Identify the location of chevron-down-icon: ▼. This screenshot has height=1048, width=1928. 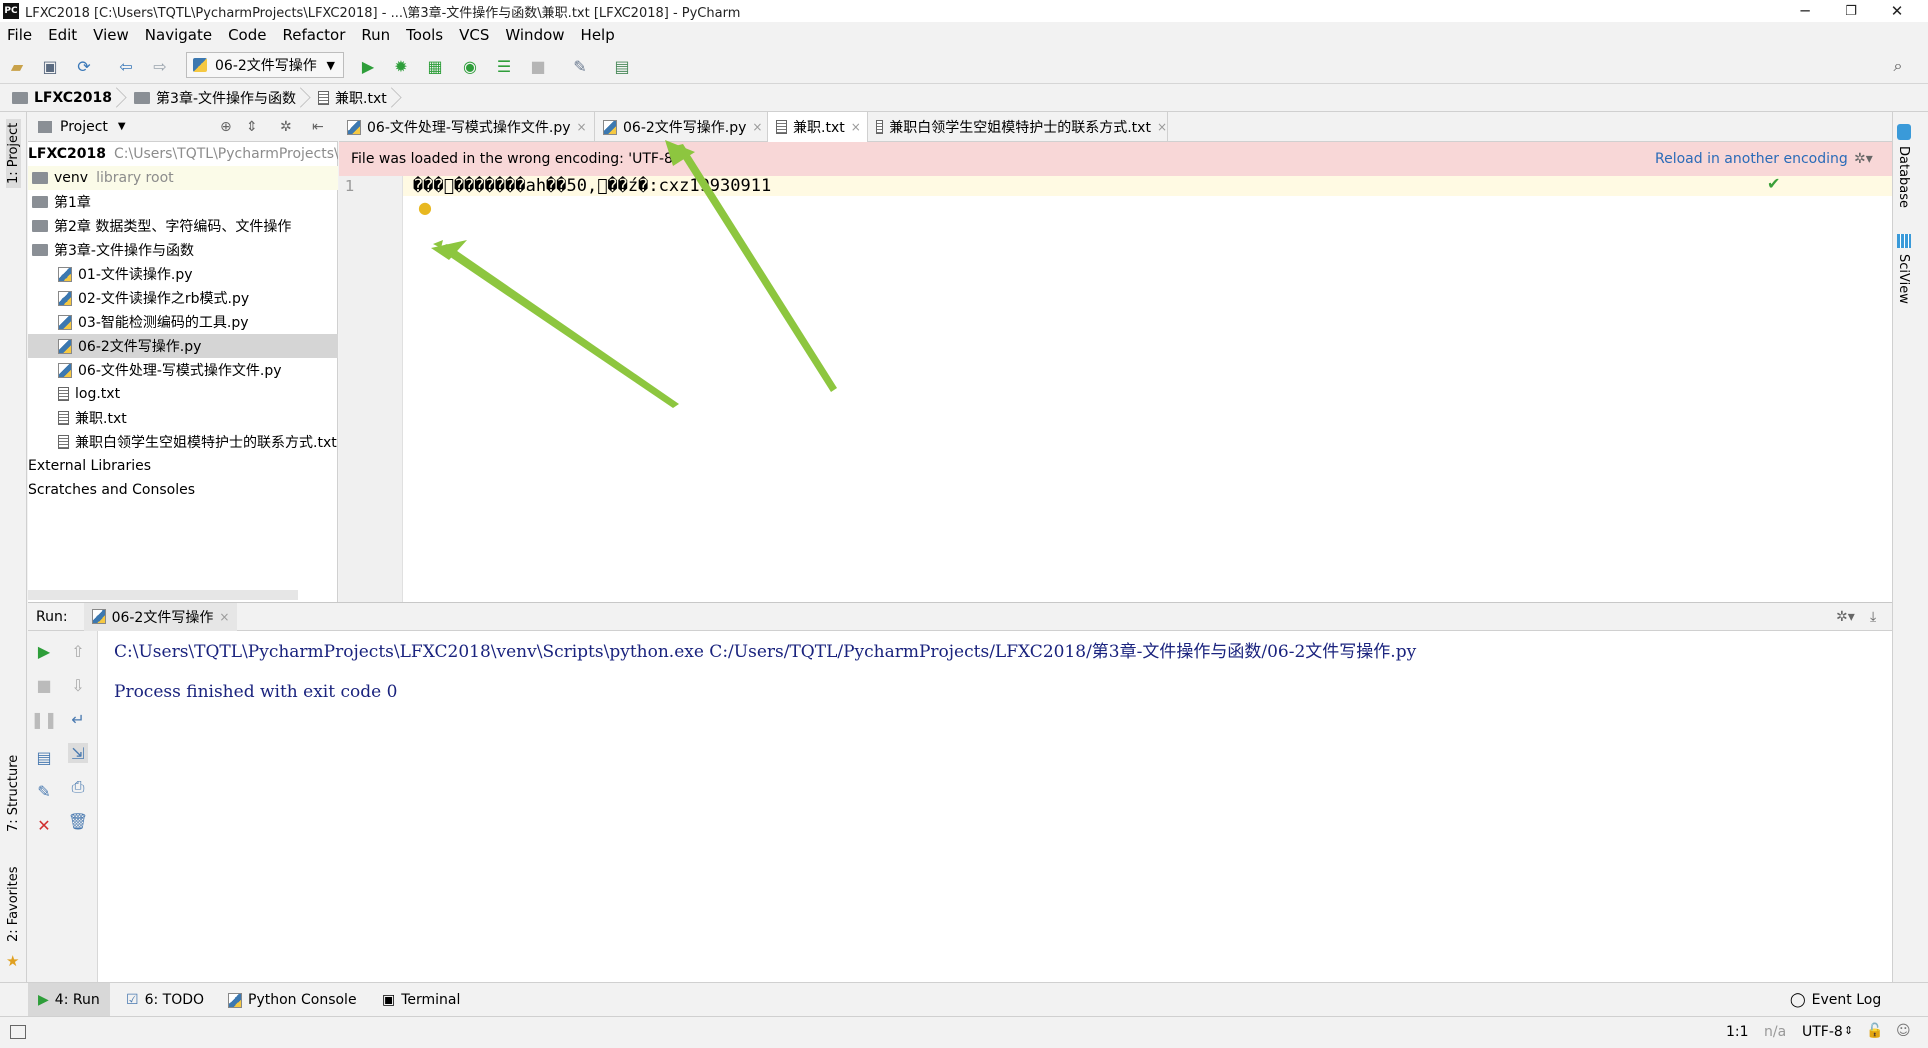
(122, 126).